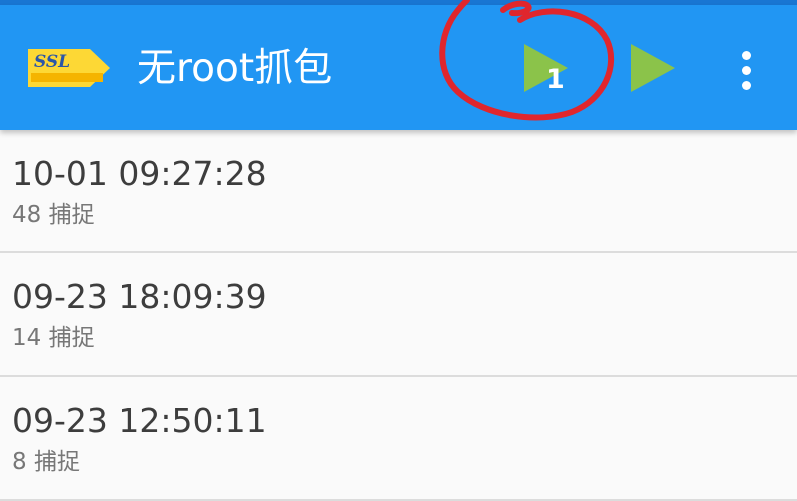  What do you see at coordinates (53, 215) in the screenshot?
I see `session-capture-count: 48 捕捉` at bounding box center [53, 215].